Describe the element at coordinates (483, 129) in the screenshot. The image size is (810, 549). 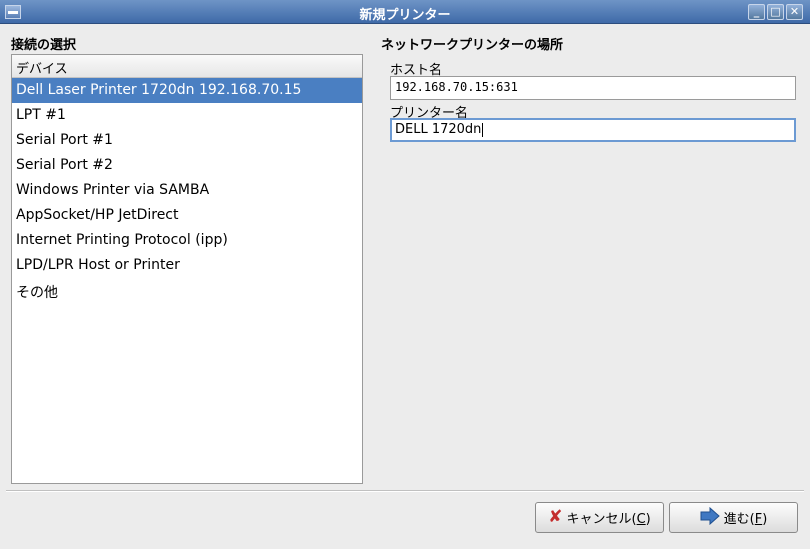
I see `text-caret` at that location.